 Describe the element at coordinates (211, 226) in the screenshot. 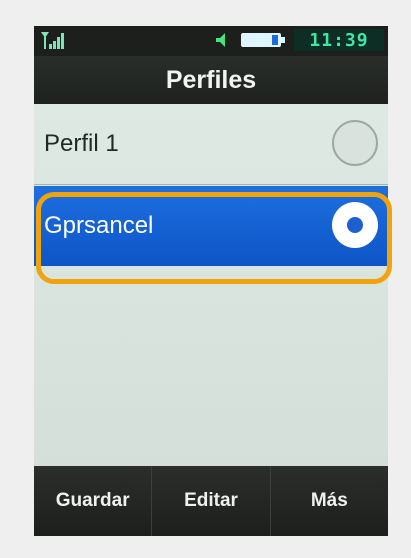

I see `profile-item-gprsancel: Gprsancel` at that location.